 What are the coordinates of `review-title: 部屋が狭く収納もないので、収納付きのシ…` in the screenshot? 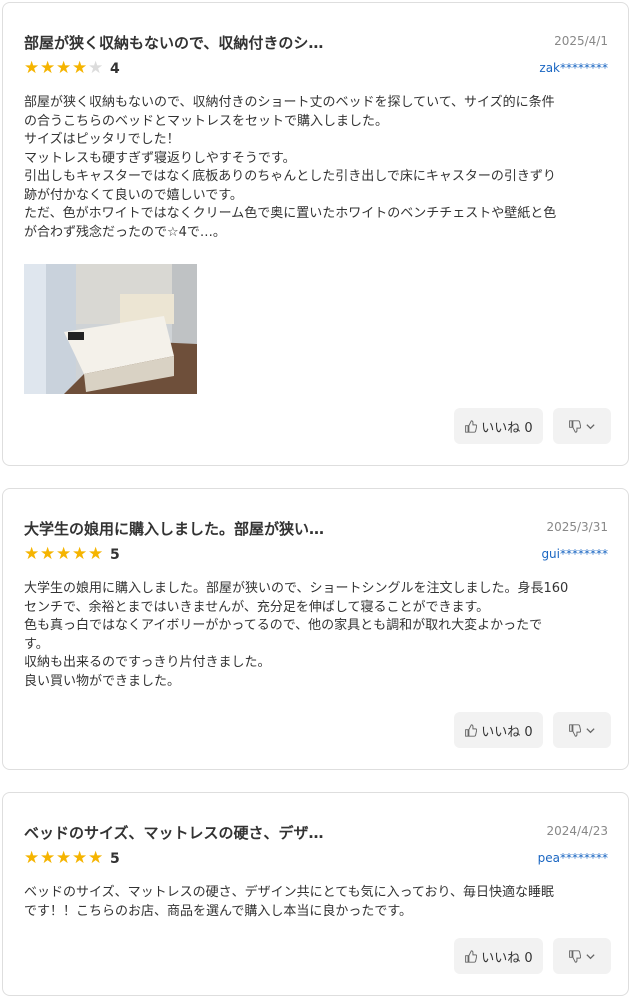 It's located at (173, 42).